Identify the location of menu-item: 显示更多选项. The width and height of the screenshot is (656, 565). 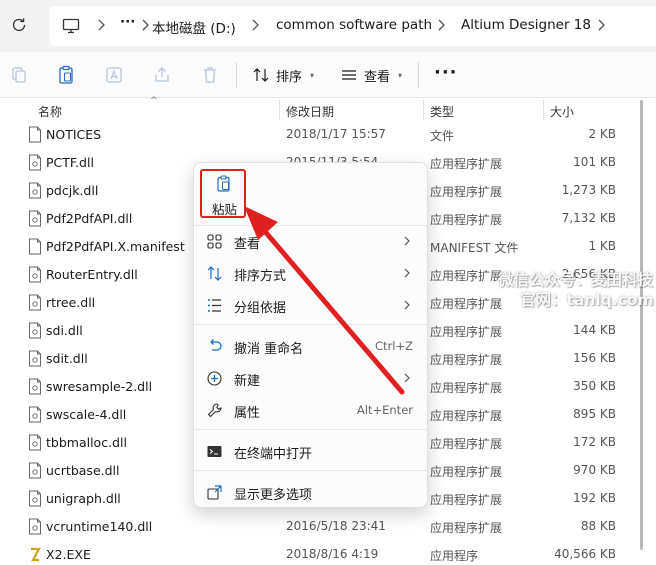
(310, 492).